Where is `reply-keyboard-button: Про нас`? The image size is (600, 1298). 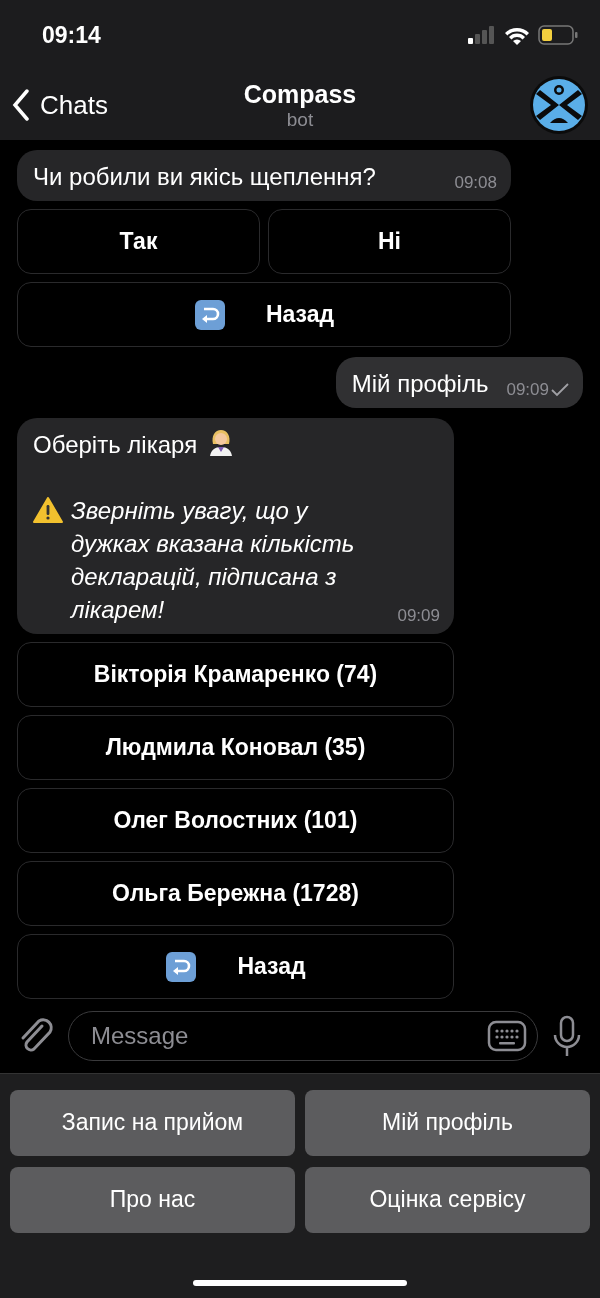 reply-keyboard-button: Про нас is located at coordinates (152, 1199).